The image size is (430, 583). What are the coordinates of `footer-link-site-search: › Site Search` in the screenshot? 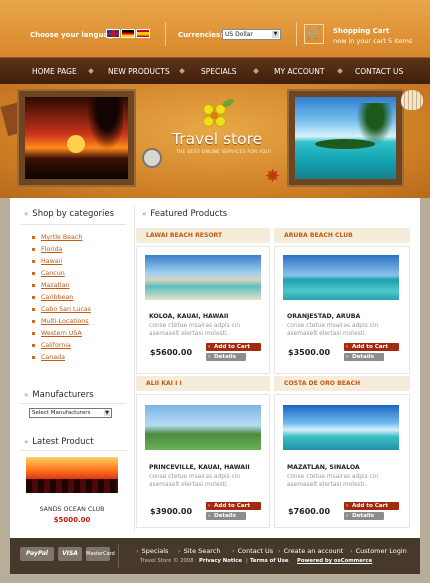 It's located at (199, 551).